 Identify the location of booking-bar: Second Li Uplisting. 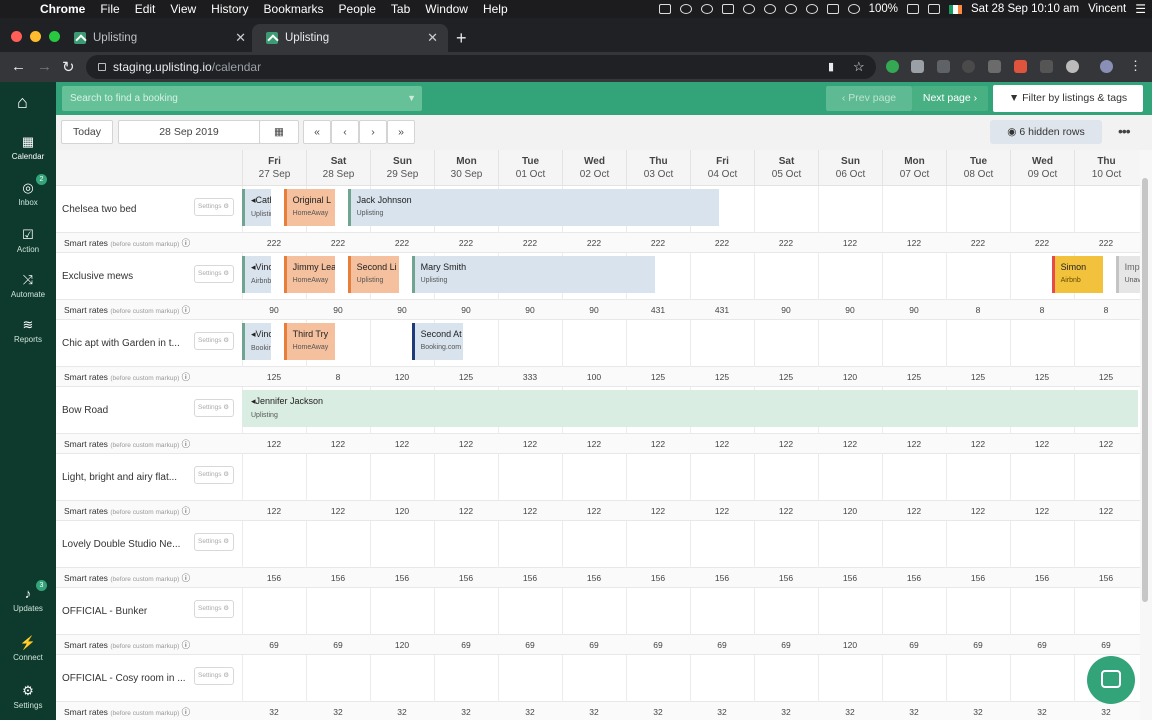
(373, 274).